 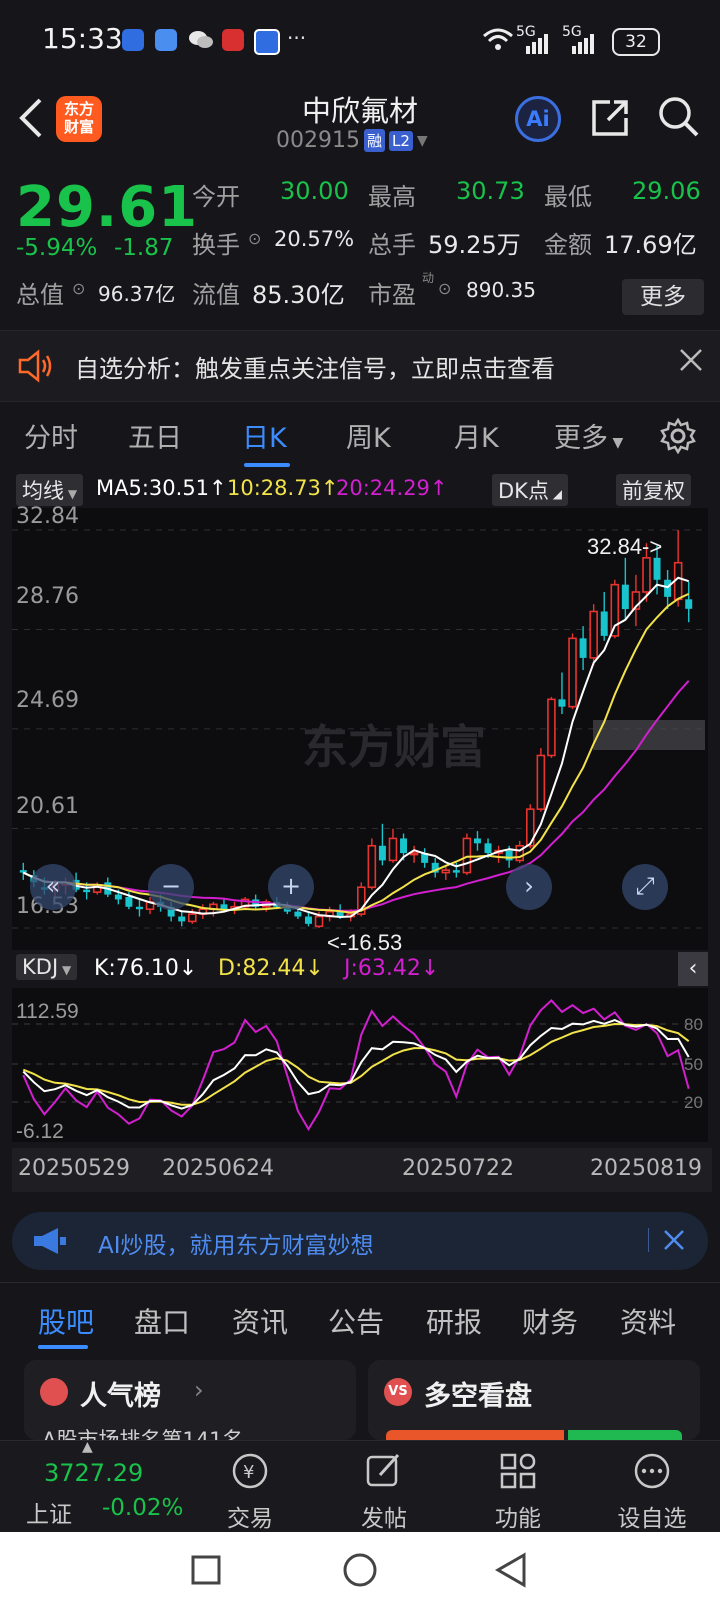 I want to click on tab-financials: 财务, so click(x=550, y=1321).